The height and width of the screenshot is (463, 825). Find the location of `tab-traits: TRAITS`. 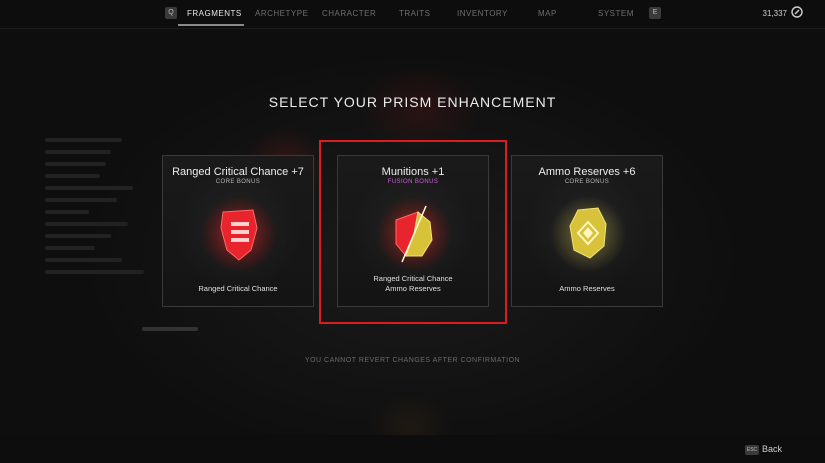

tab-traits: TRAITS is located at coordinates (414, 13).